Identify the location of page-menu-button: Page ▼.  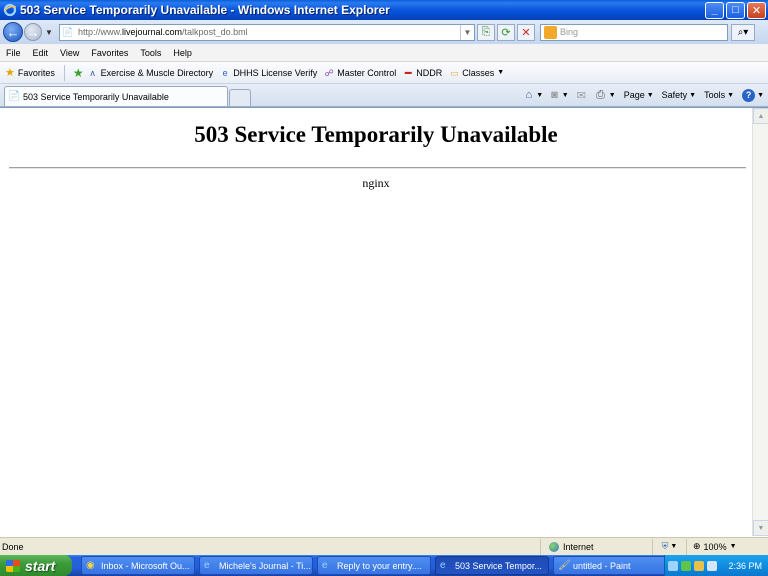
(639, 95).